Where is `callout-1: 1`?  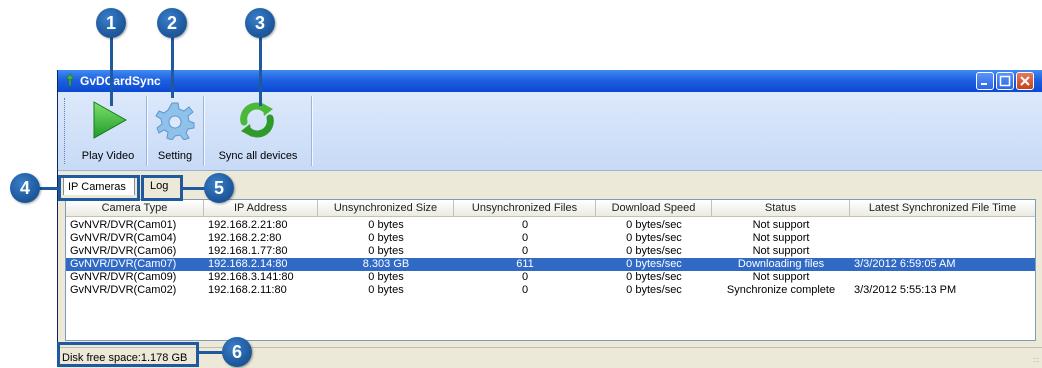 callout-1: 1 is located at coordinates (111, 23).